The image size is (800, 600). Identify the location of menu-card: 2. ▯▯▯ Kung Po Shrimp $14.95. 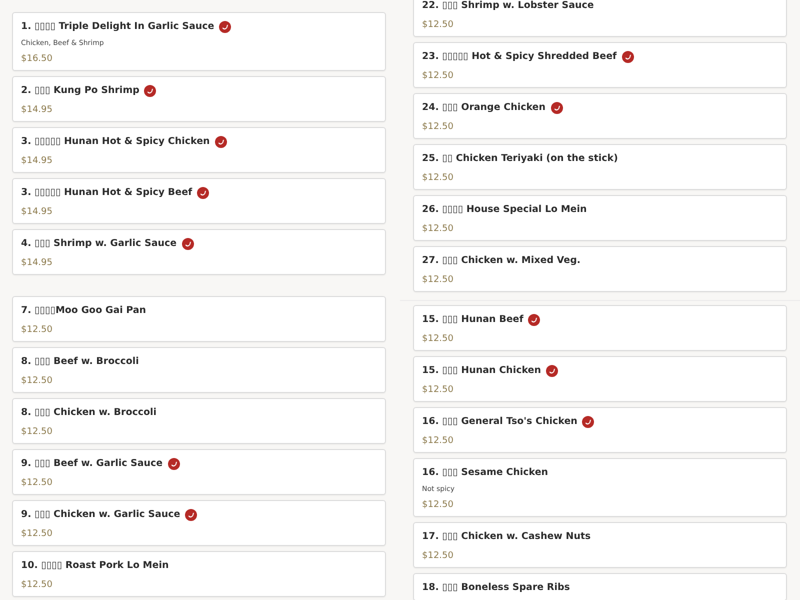
(199, 99).